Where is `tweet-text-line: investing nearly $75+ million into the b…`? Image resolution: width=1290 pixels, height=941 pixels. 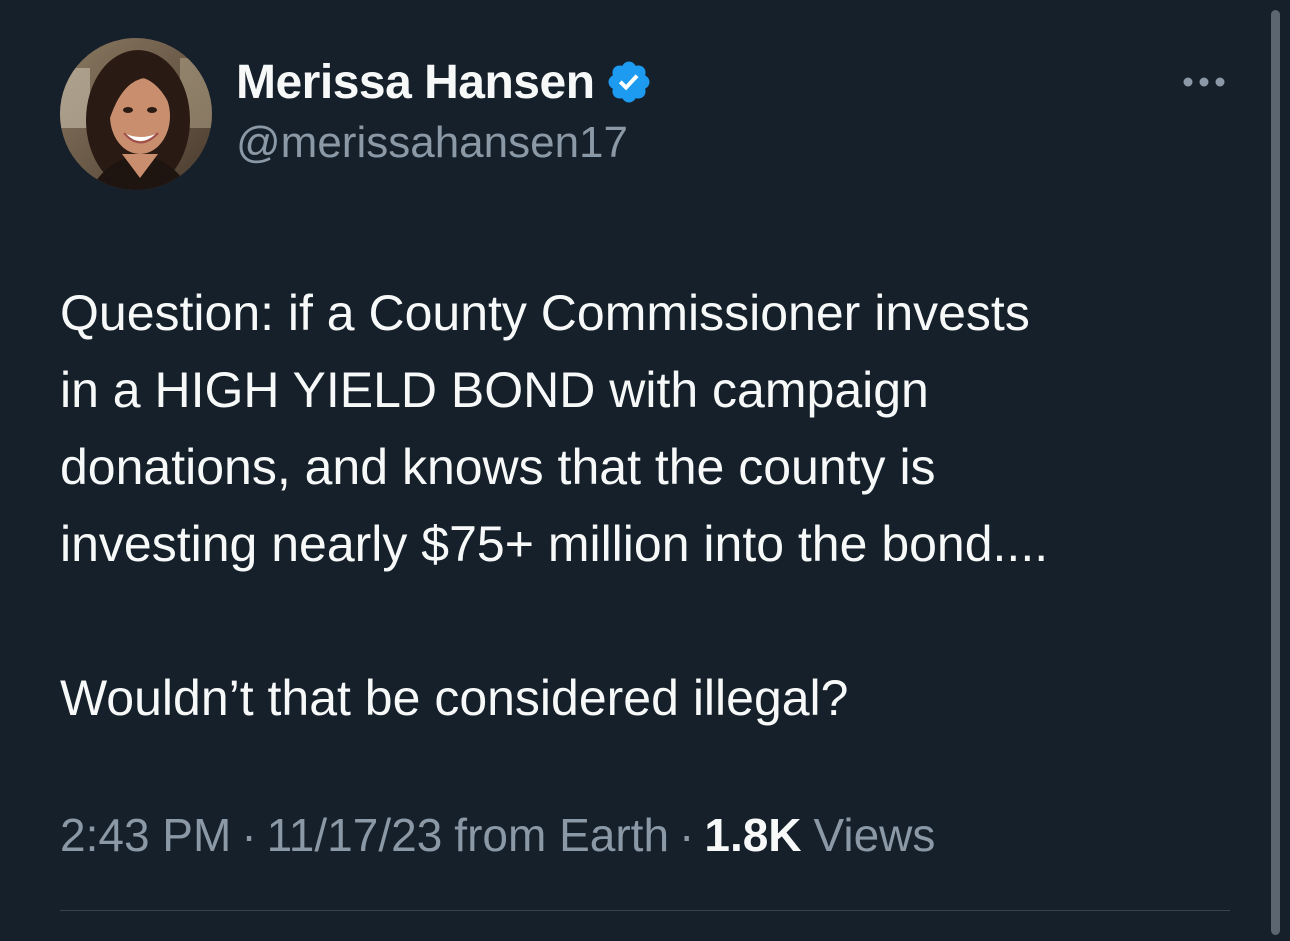
tweet-text-line: investing nearly $75+ million into the b… is located at coordinates (554, 544).